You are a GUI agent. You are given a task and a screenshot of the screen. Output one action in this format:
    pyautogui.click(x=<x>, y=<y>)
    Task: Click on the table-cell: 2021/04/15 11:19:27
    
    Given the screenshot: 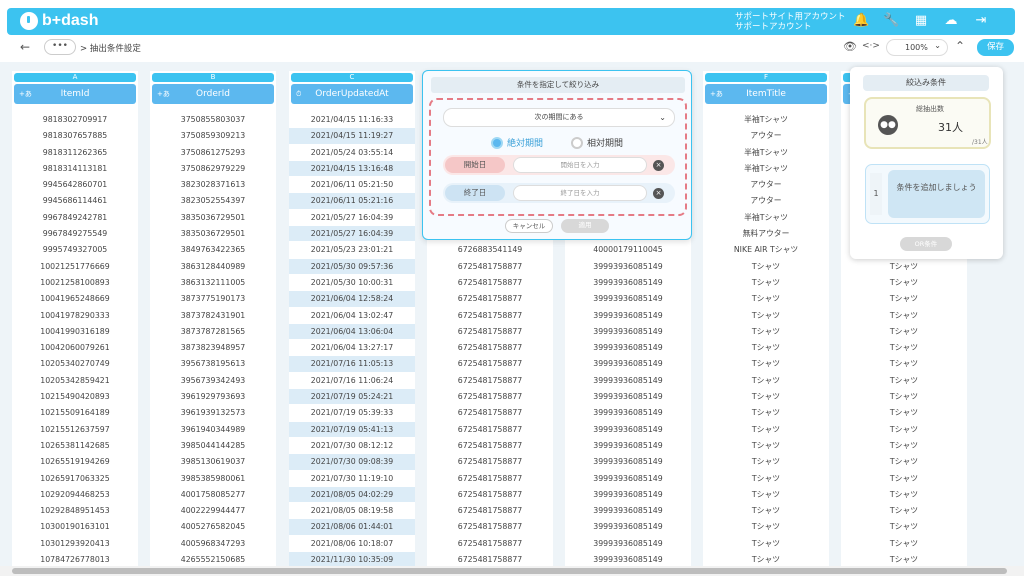 What is the action you would take?
    pyautogui.click(x=352, y=136)
    